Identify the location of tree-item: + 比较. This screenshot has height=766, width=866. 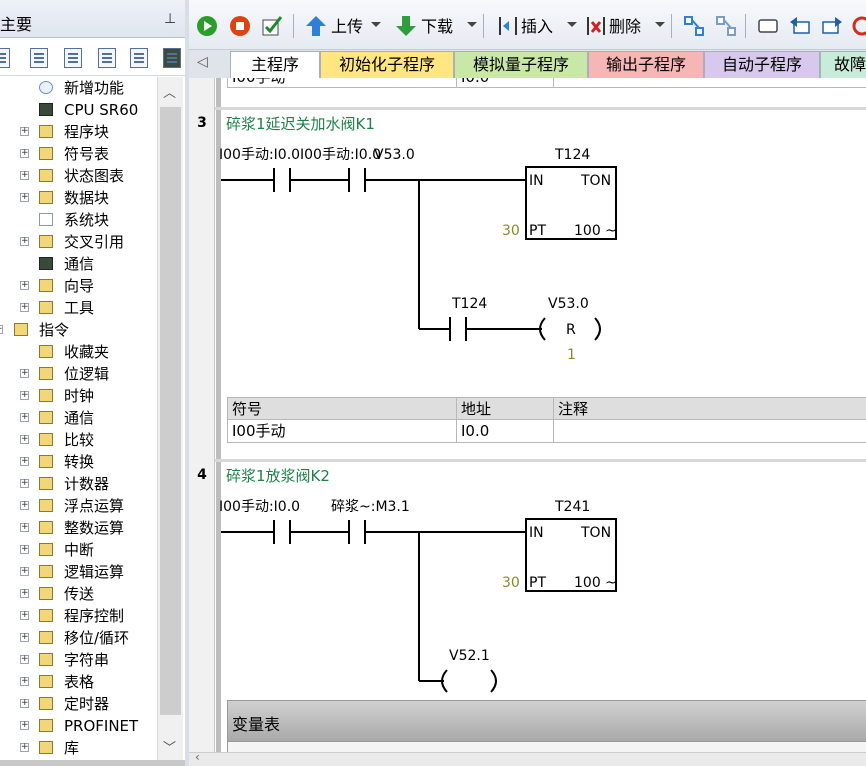
(78, 440).